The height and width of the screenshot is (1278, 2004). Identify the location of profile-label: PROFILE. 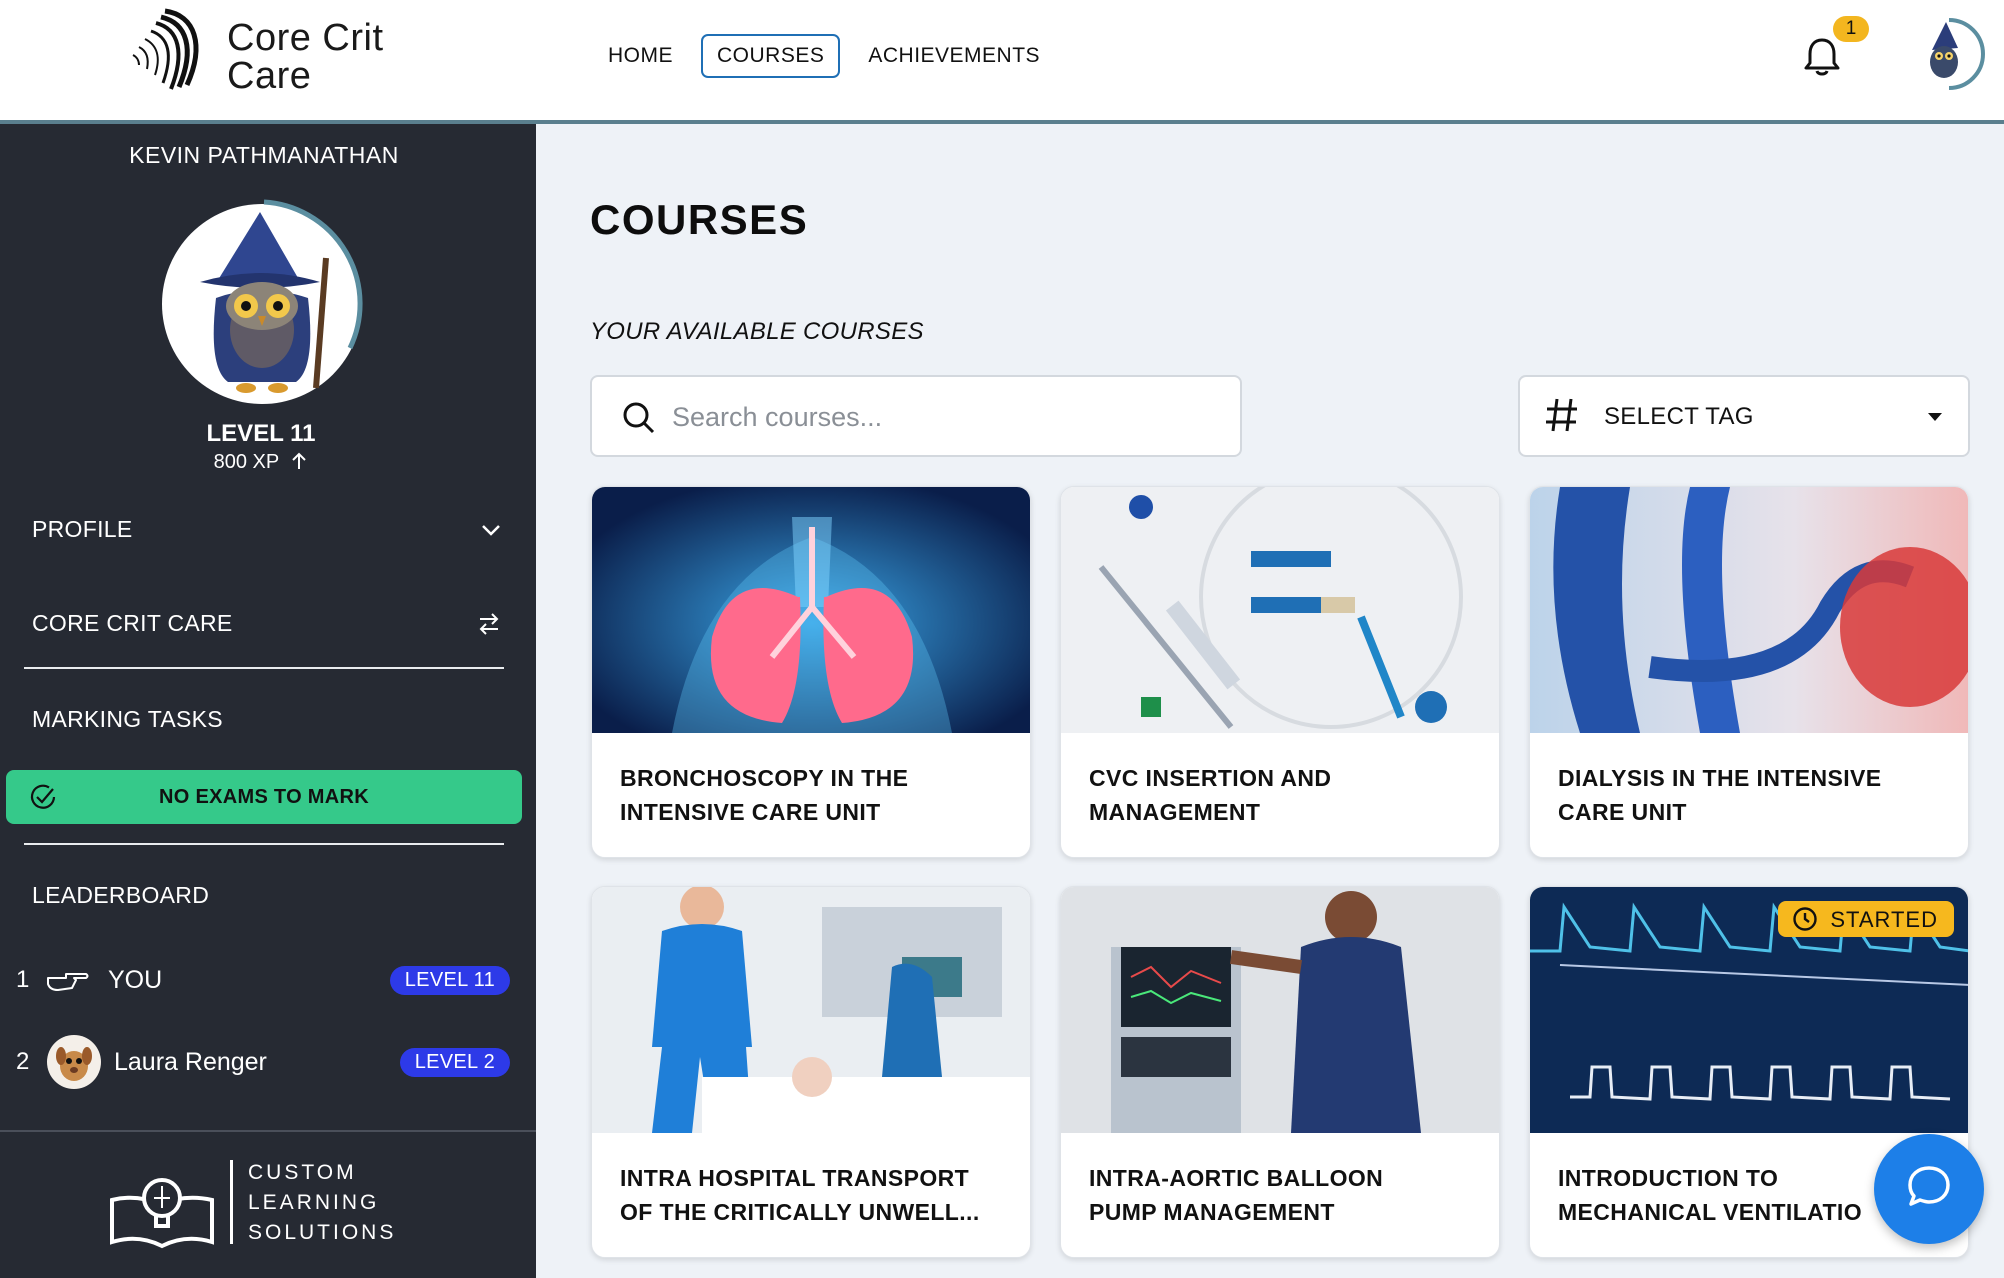
(82, 529).